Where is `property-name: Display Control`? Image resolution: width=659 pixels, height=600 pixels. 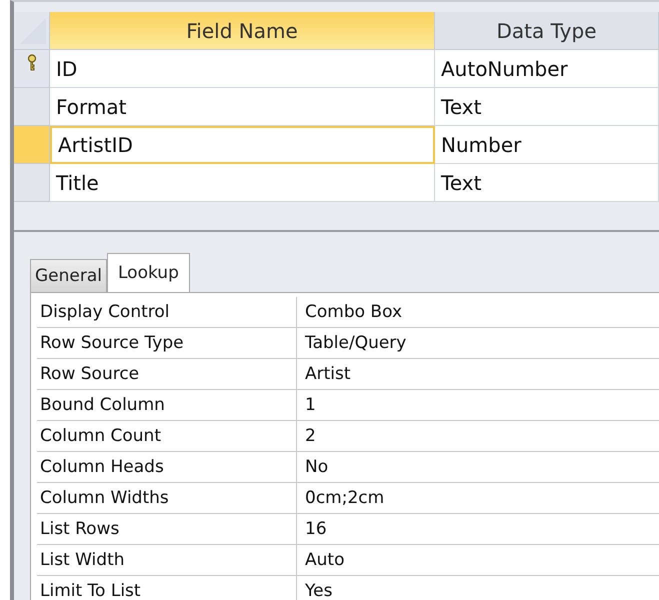 property-name: Display Control is located at coordinates (167, 312).